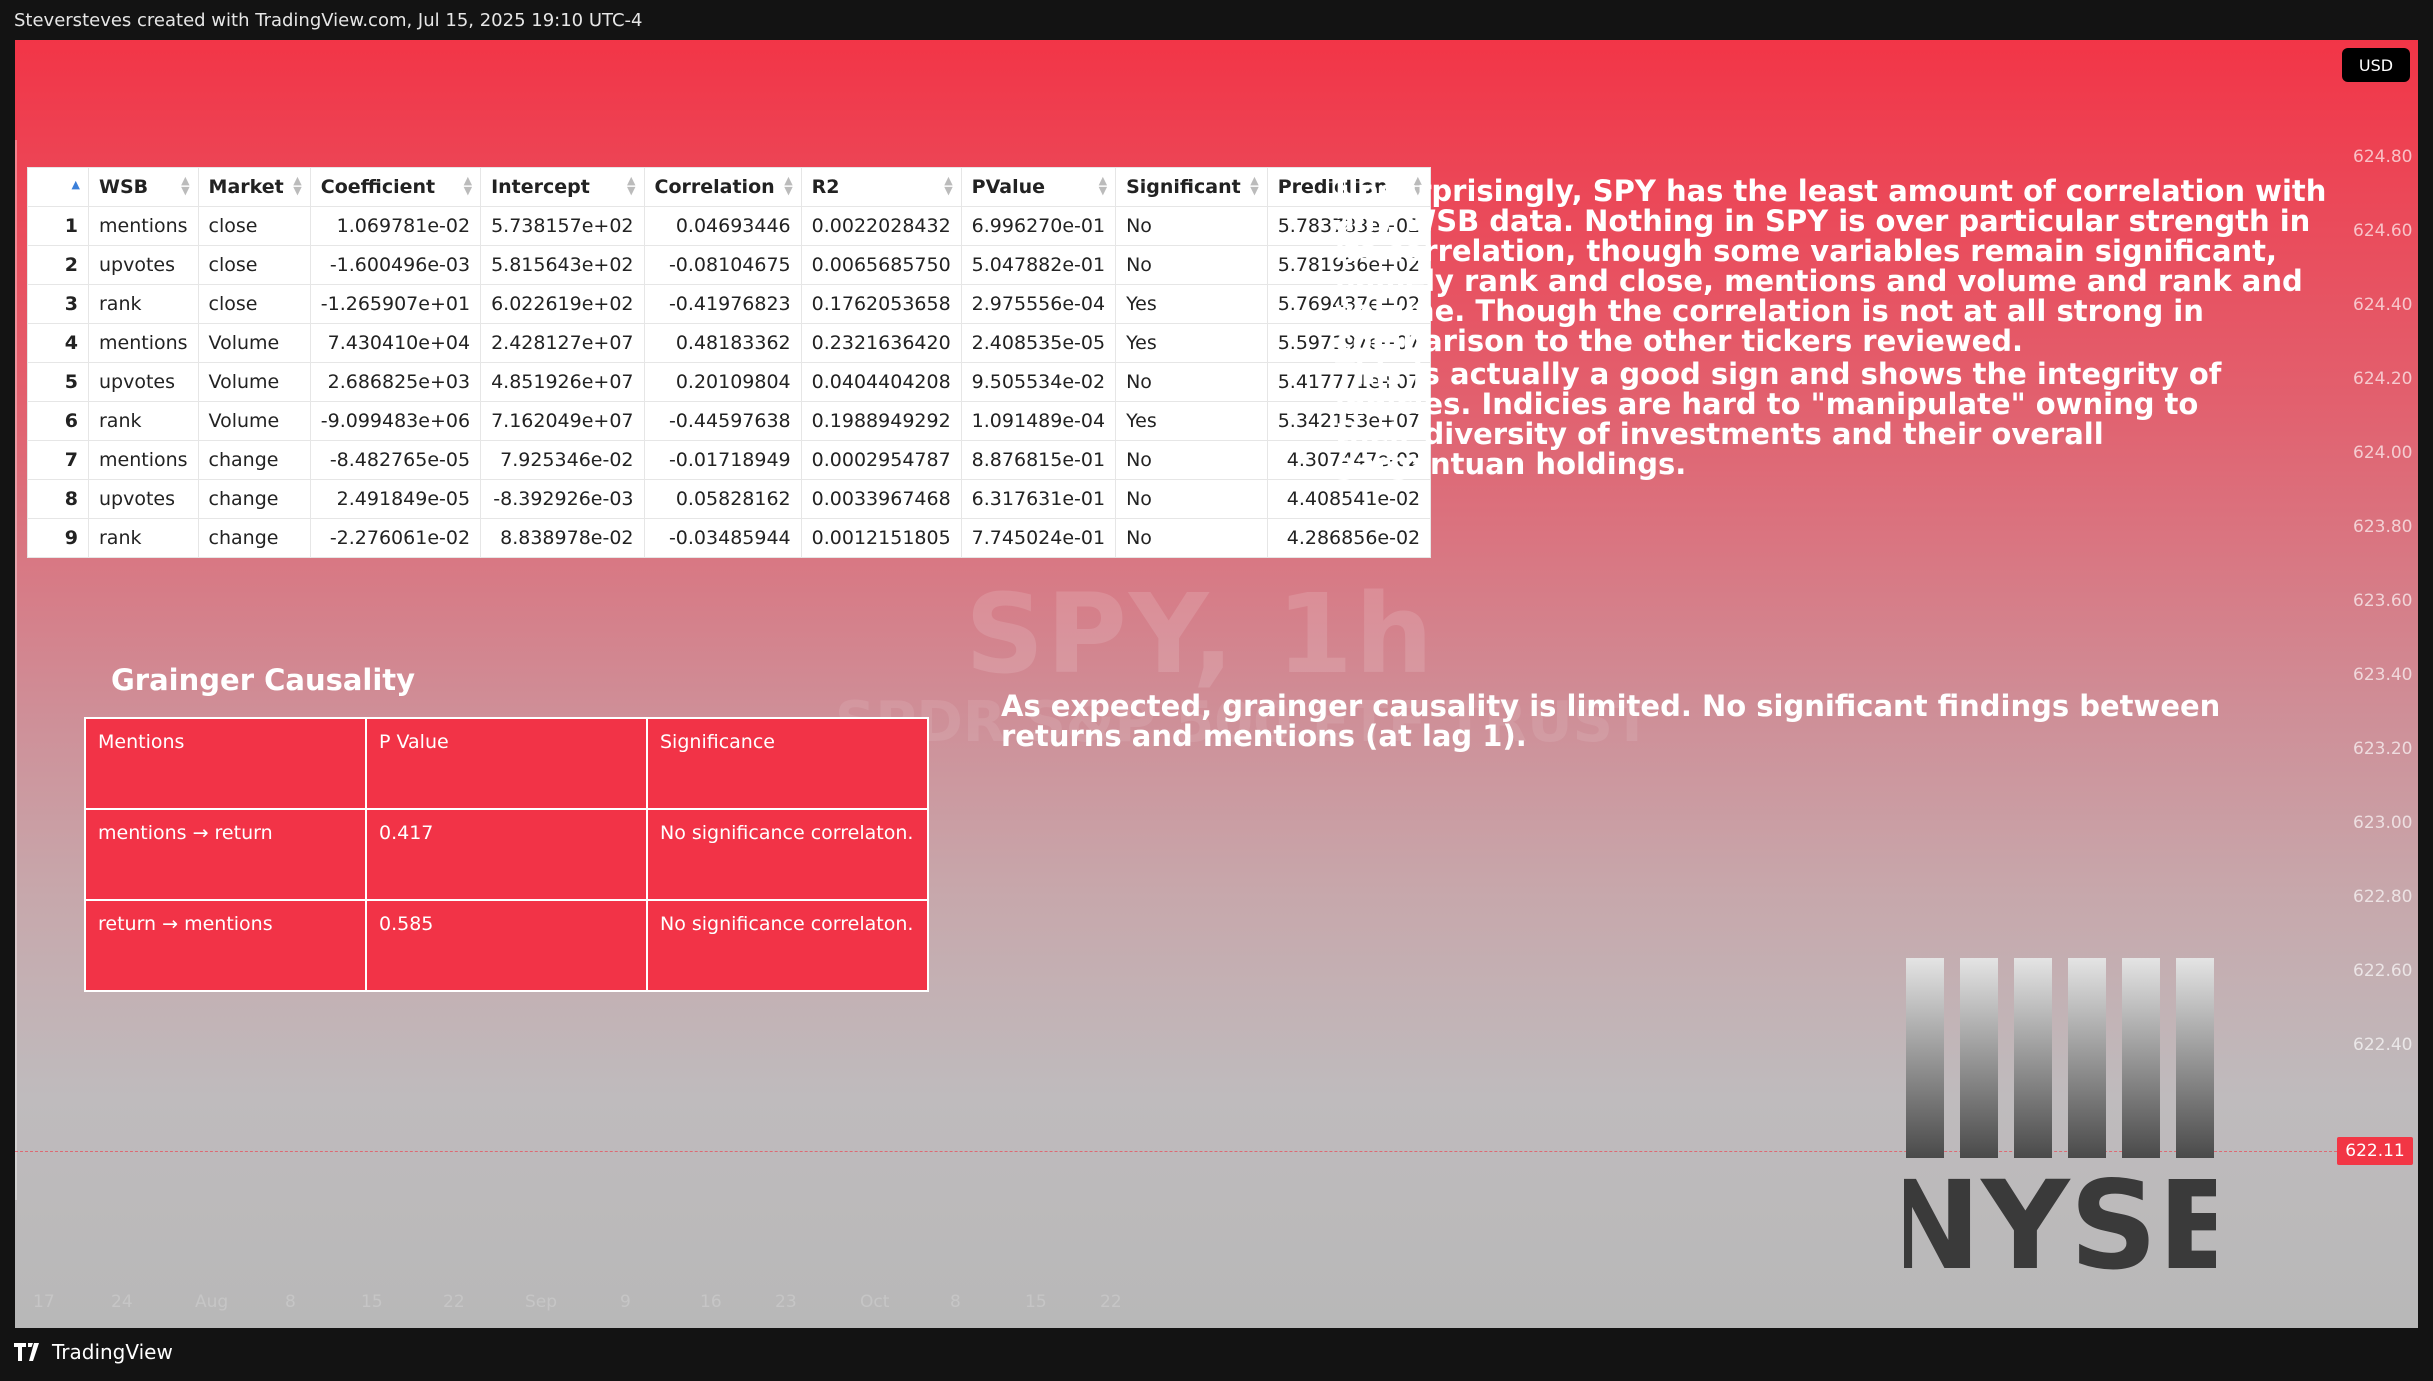  Describe the element at coordinates (506, 945) in the screenshot. I see `granger-cell: 0.585` at that location.